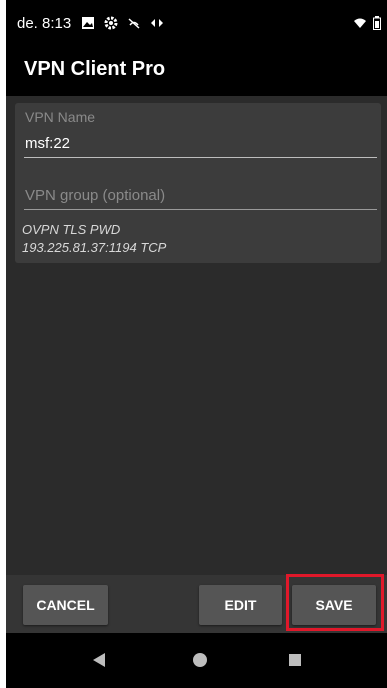  I want to click on app-bar: VPN Client Pro, so click(196, 71).